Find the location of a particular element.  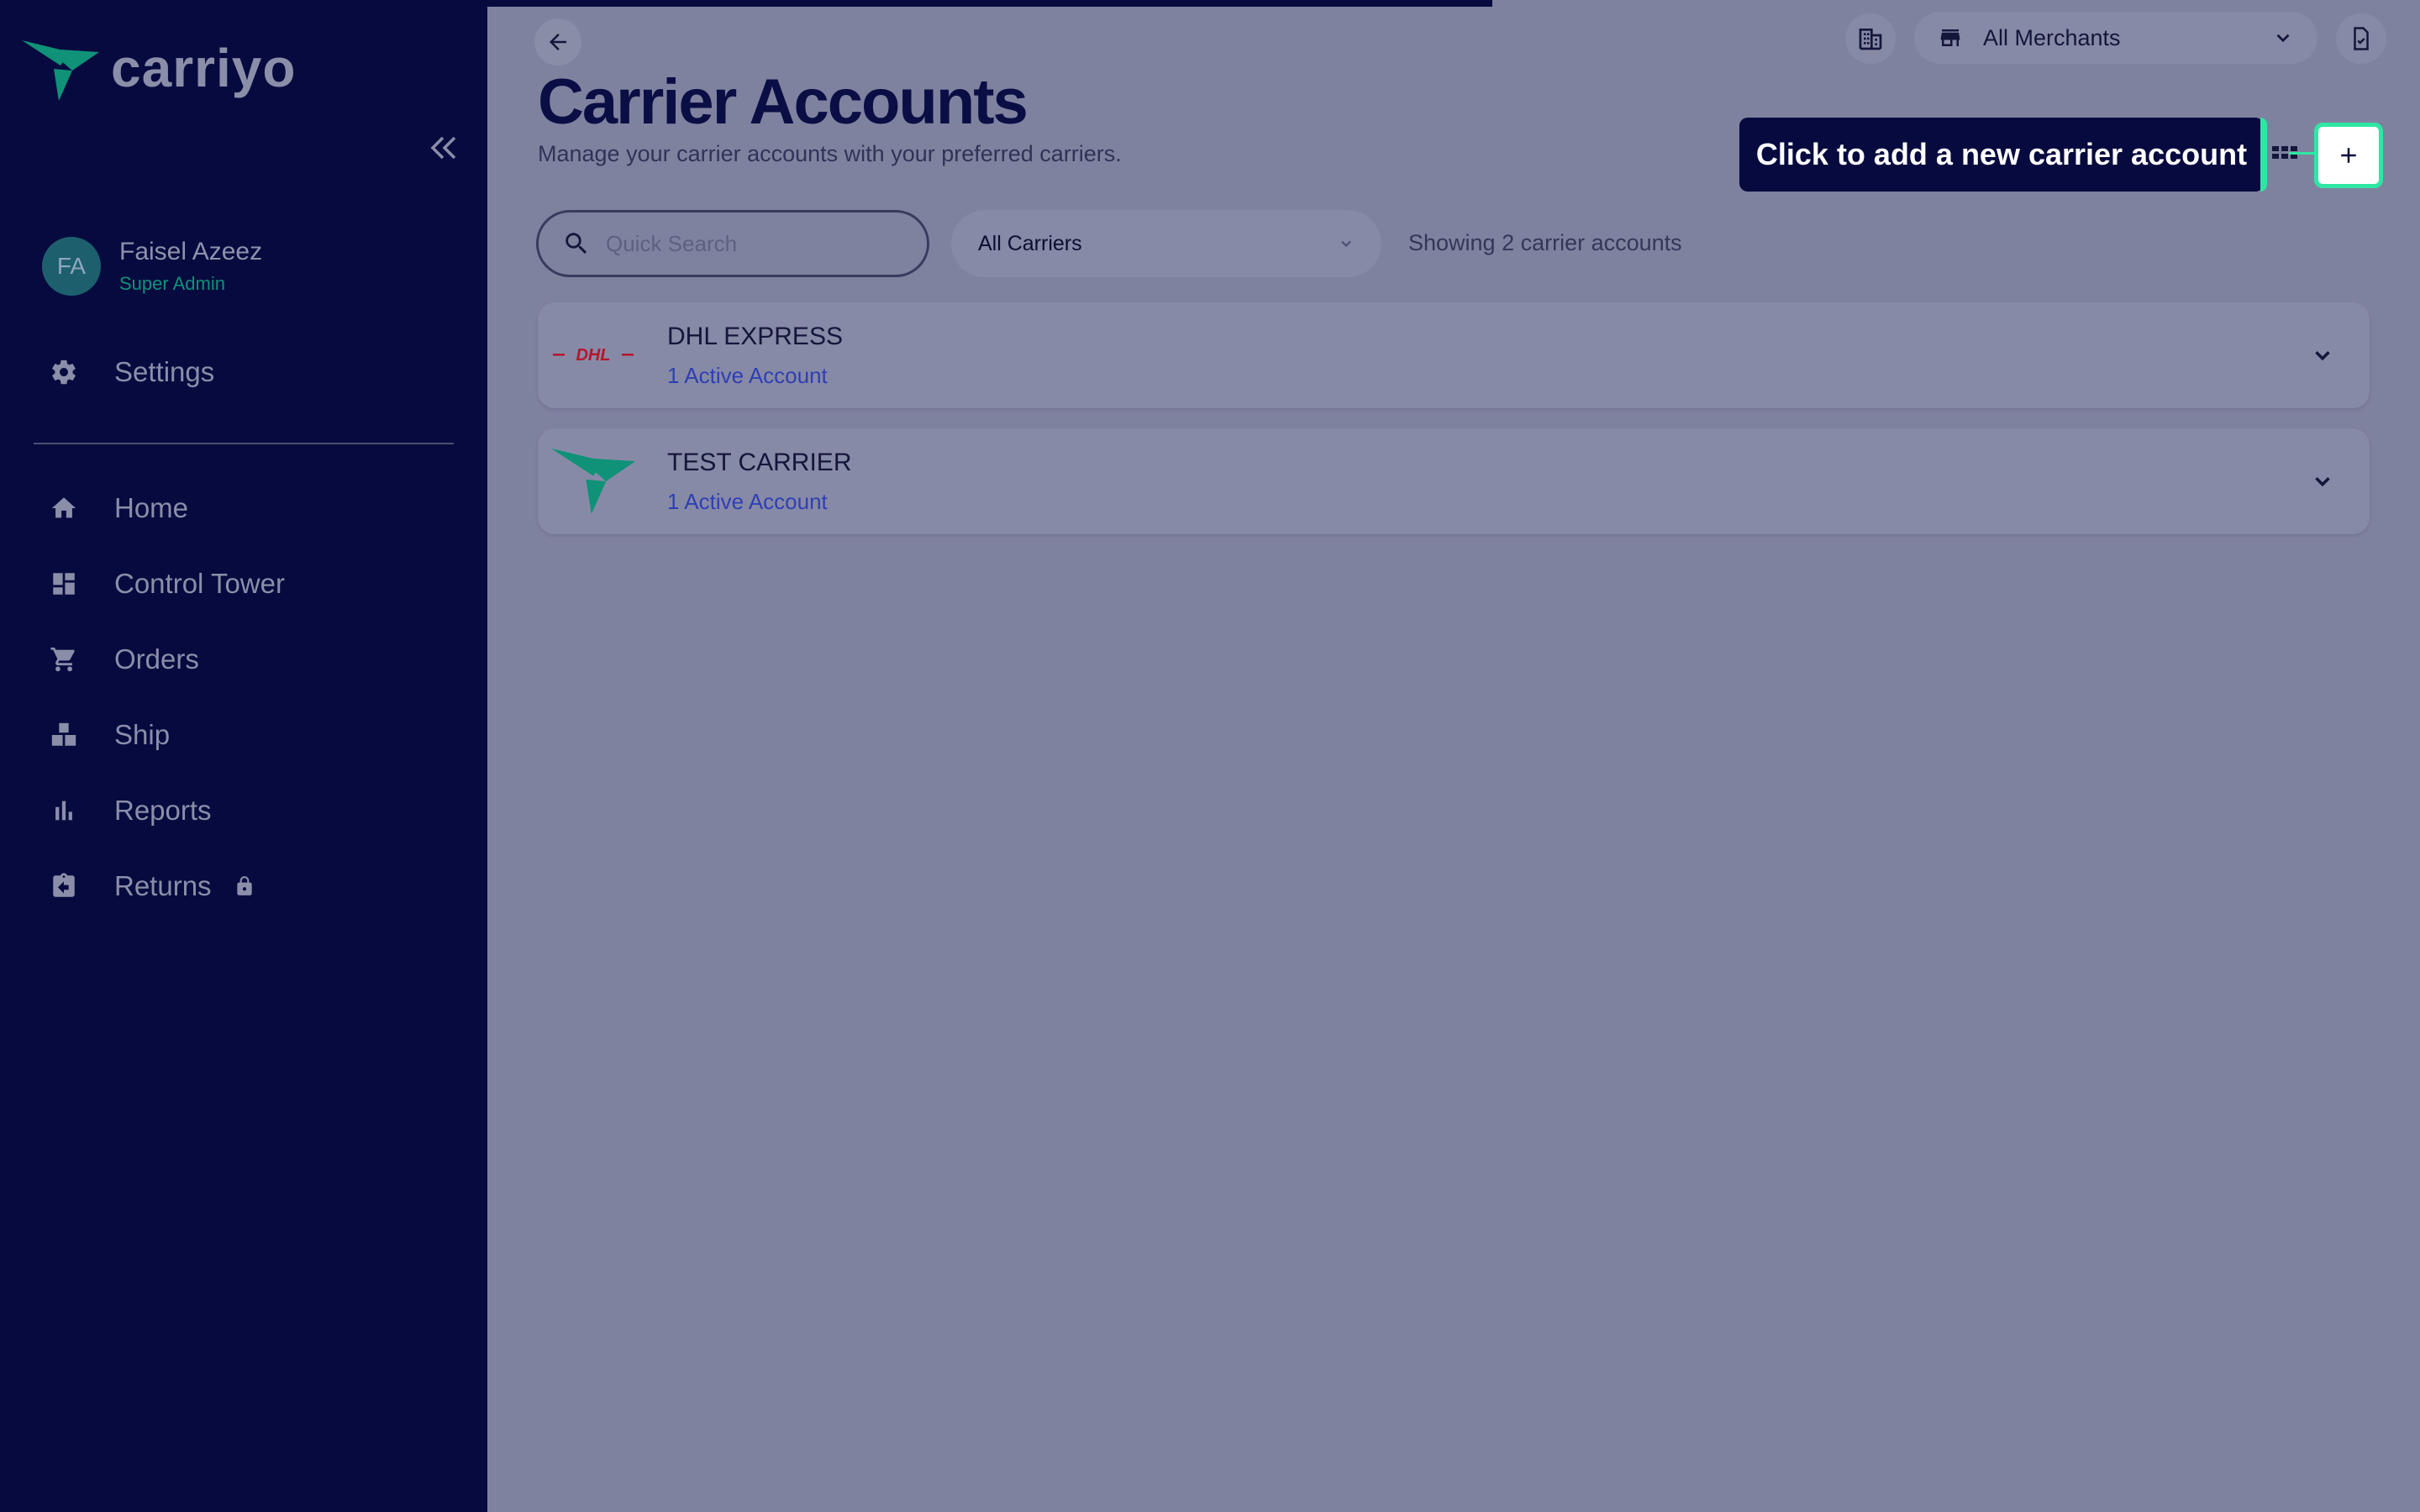

search-icon is located at coordinates (576, 244).